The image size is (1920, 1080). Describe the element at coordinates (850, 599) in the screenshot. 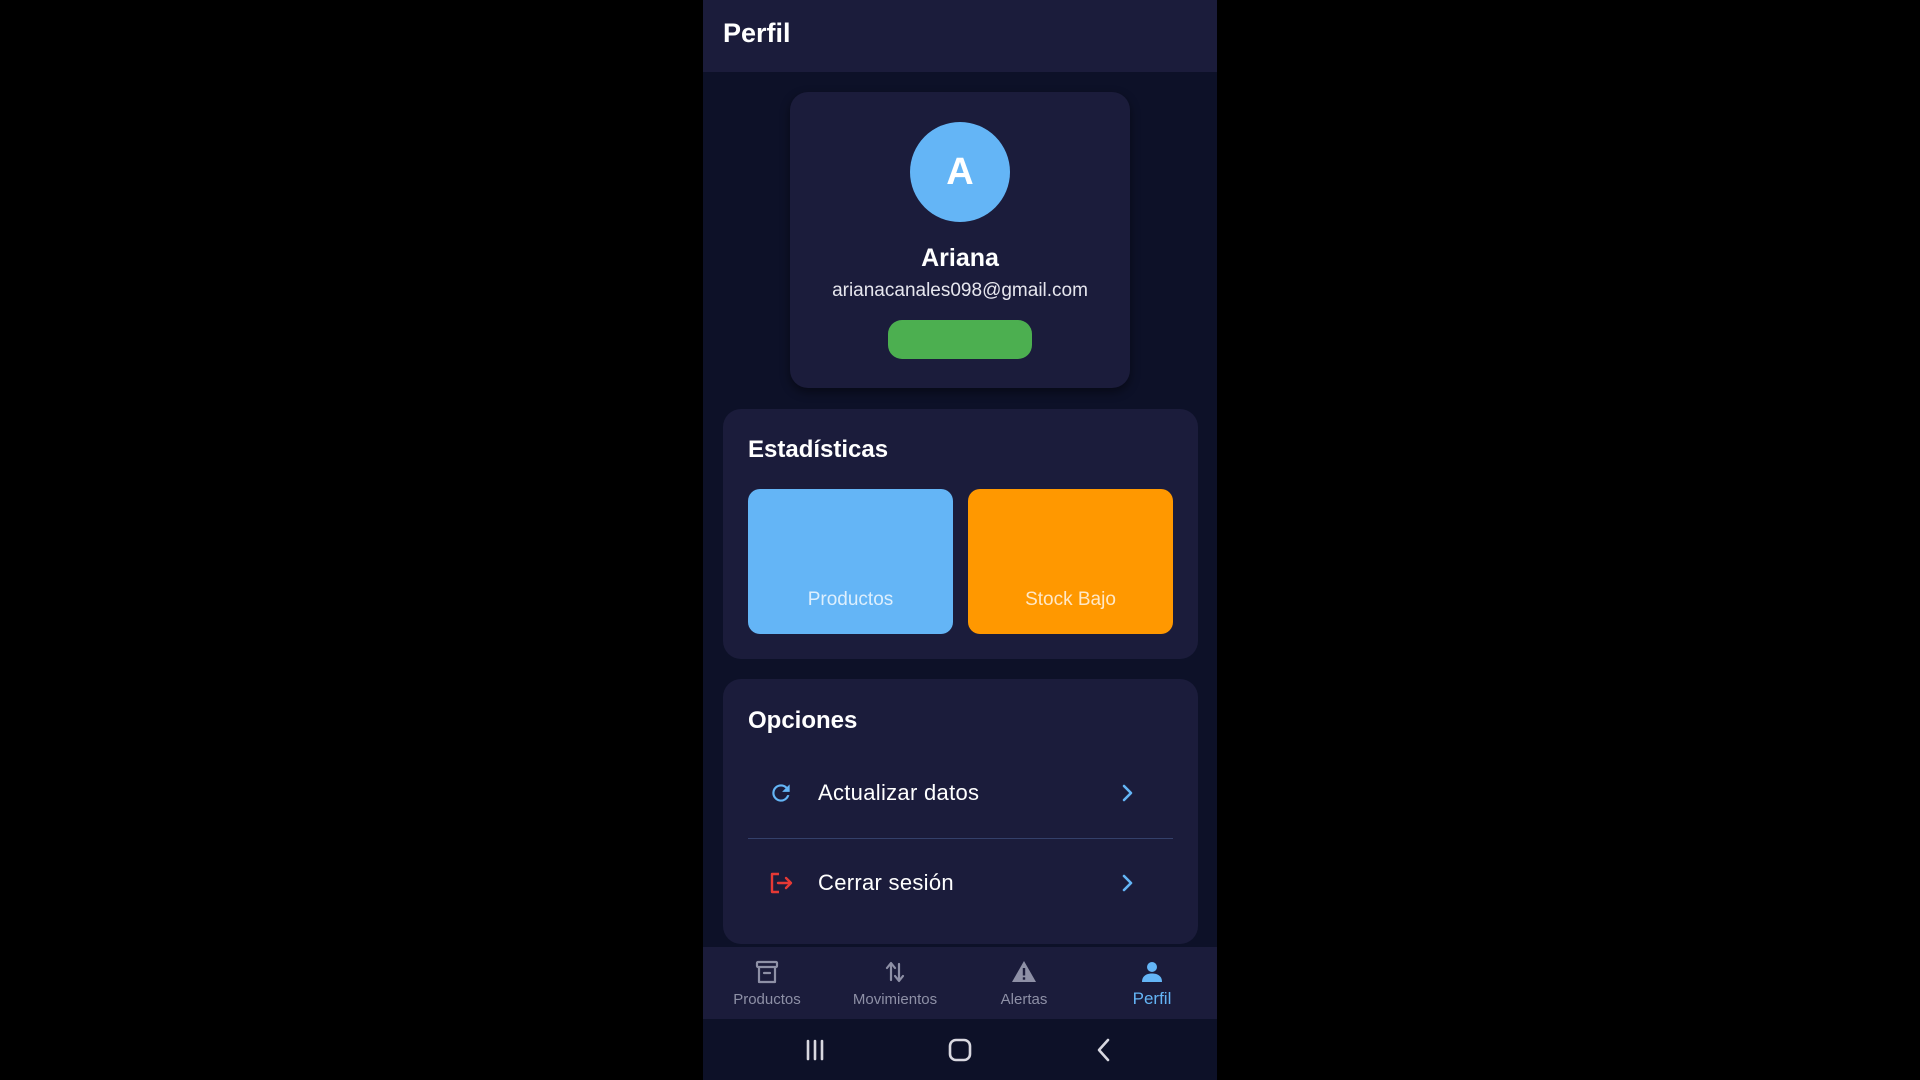

I see `stat-label-products: Productos` at that location.